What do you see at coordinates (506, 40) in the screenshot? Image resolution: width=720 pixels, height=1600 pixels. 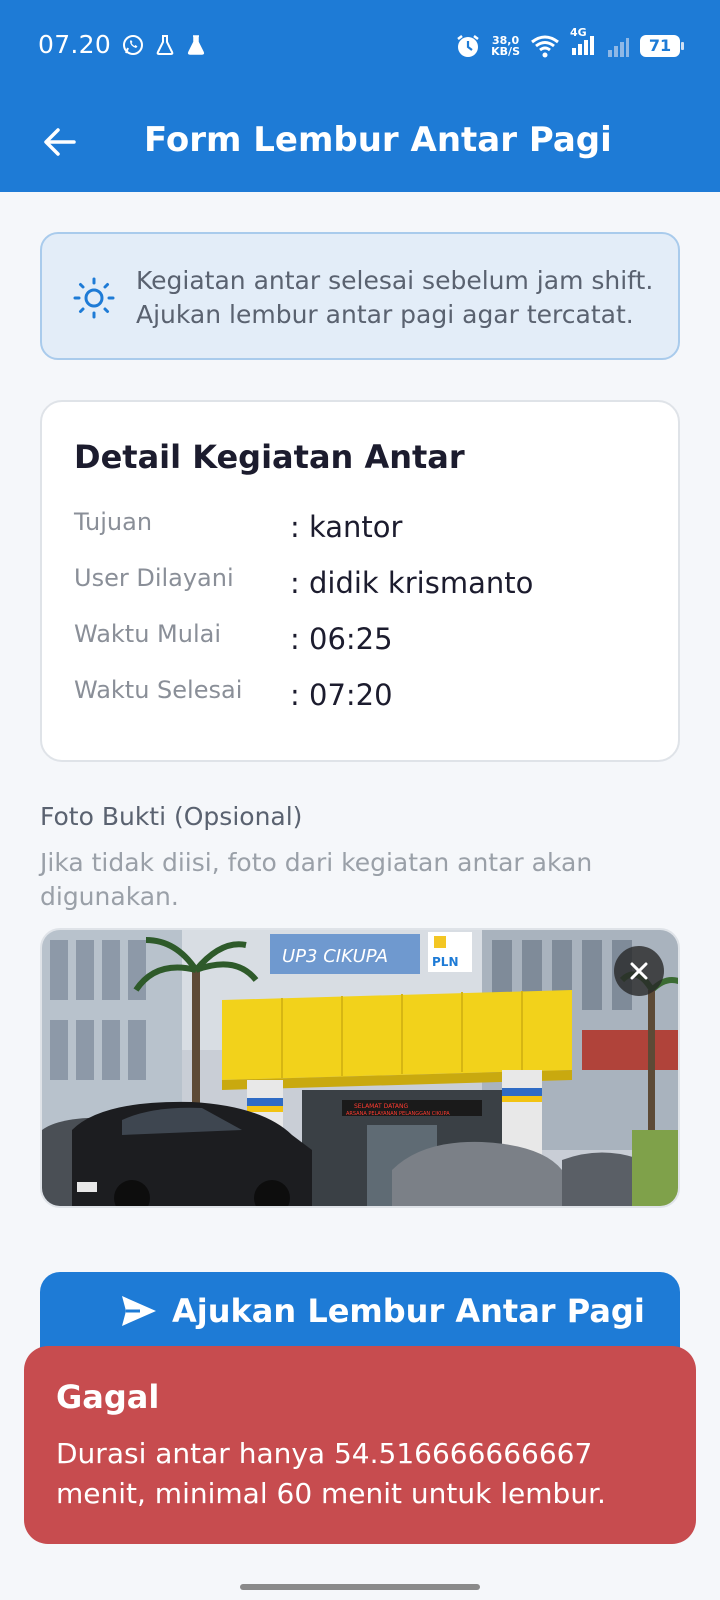 I see `network-speed-value: 38,0` at bounding box center [506, 40].